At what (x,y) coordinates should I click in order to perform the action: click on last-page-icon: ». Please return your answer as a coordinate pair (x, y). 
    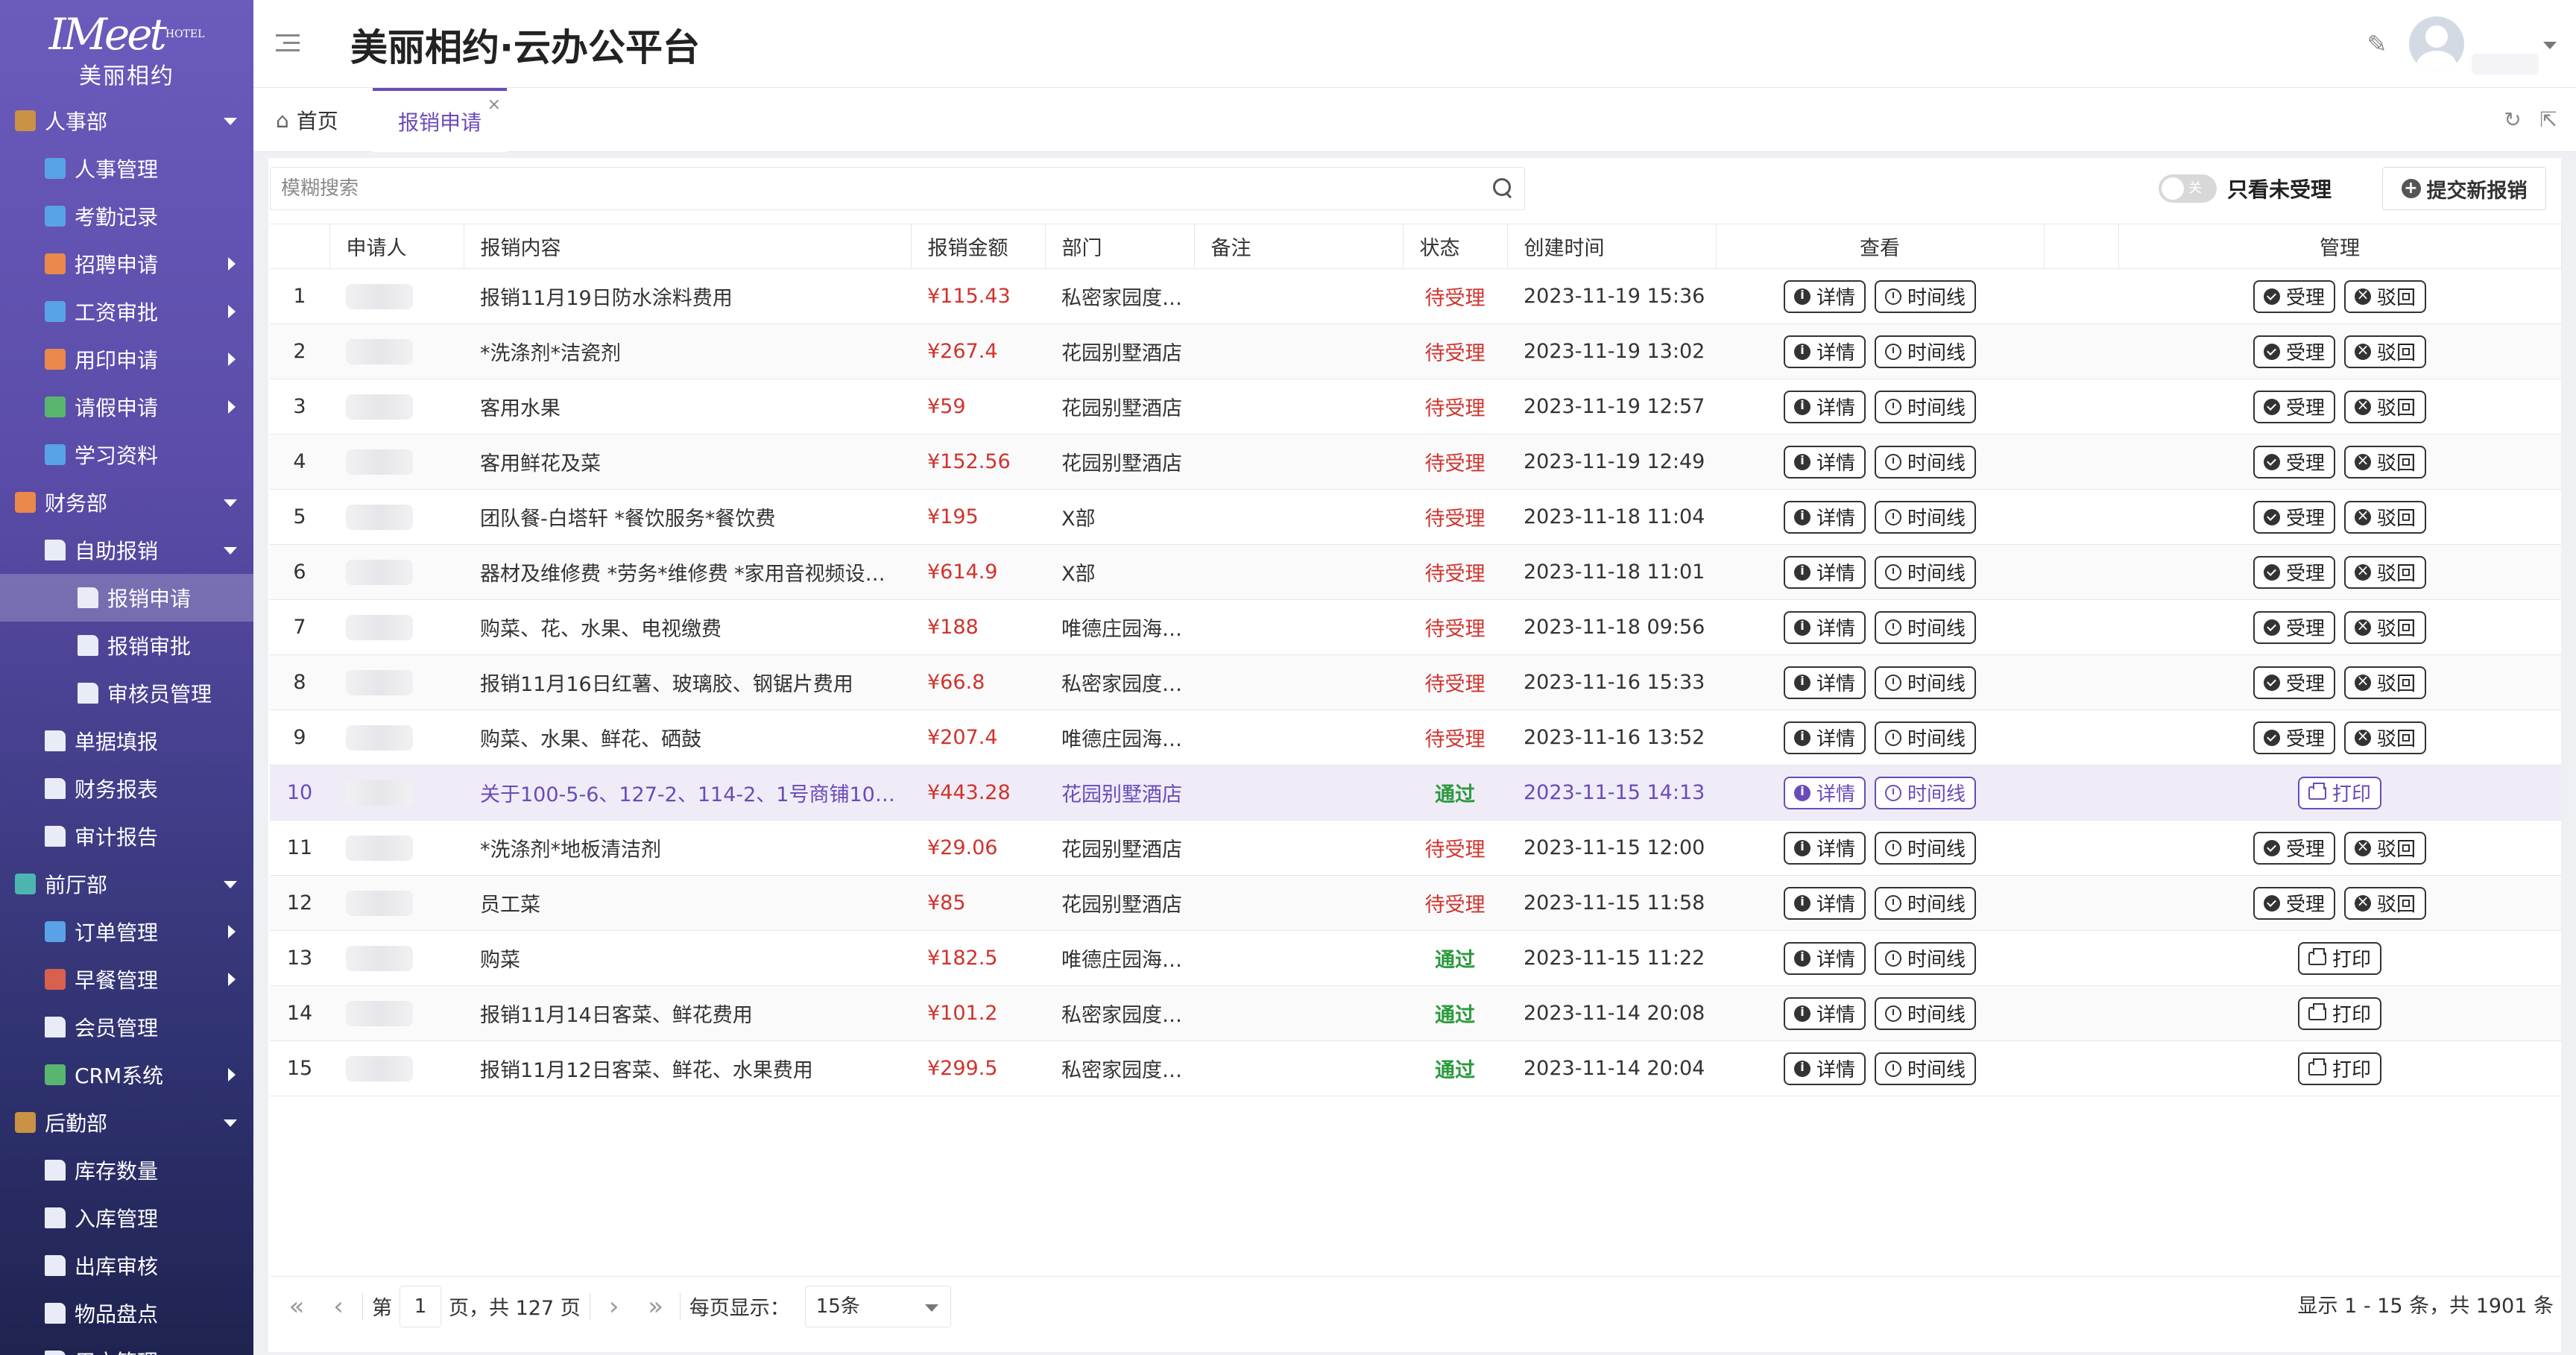
    Looking at the image, I should click on (656, 1306).